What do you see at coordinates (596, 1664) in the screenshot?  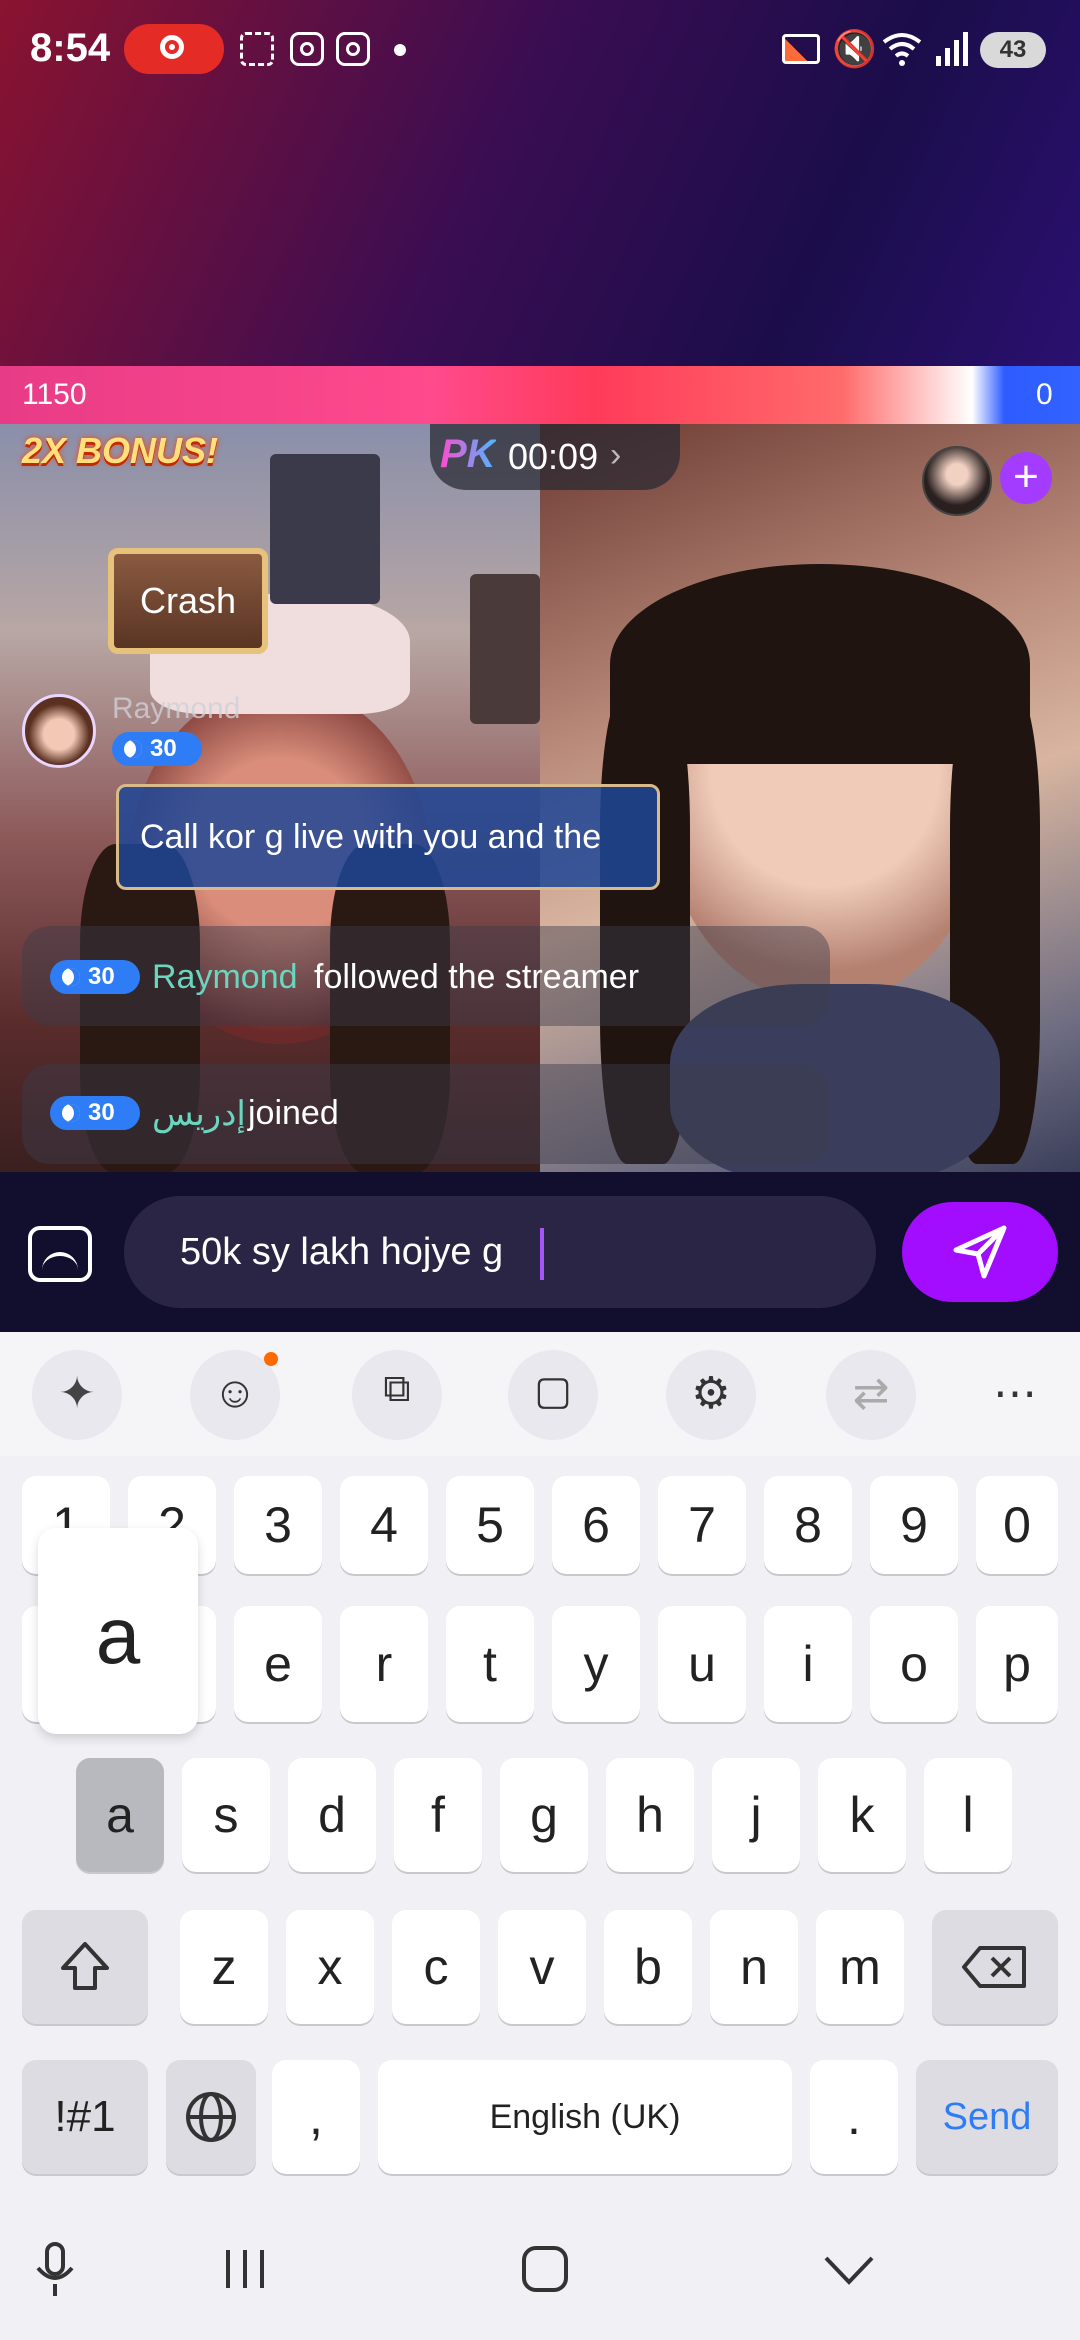 I see `key-y: y` at bounding box center [596, 1664].